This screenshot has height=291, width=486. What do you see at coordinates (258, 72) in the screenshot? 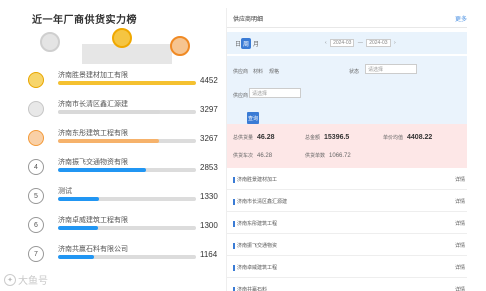
I see `filter-label-material: 材料` at bounding box center [258, 72].